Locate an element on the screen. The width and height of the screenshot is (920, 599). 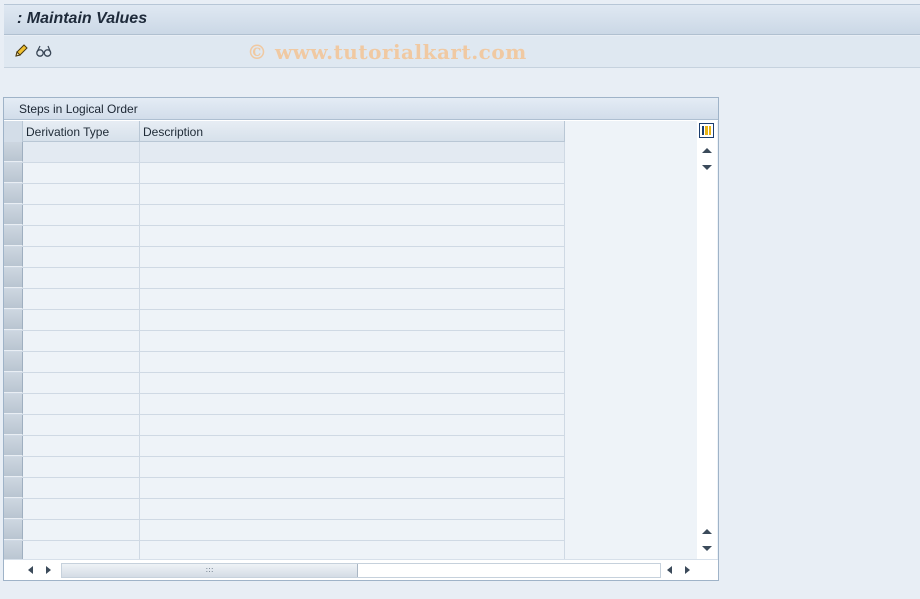
scroll-down-icon is located at coordinates (707, 167).